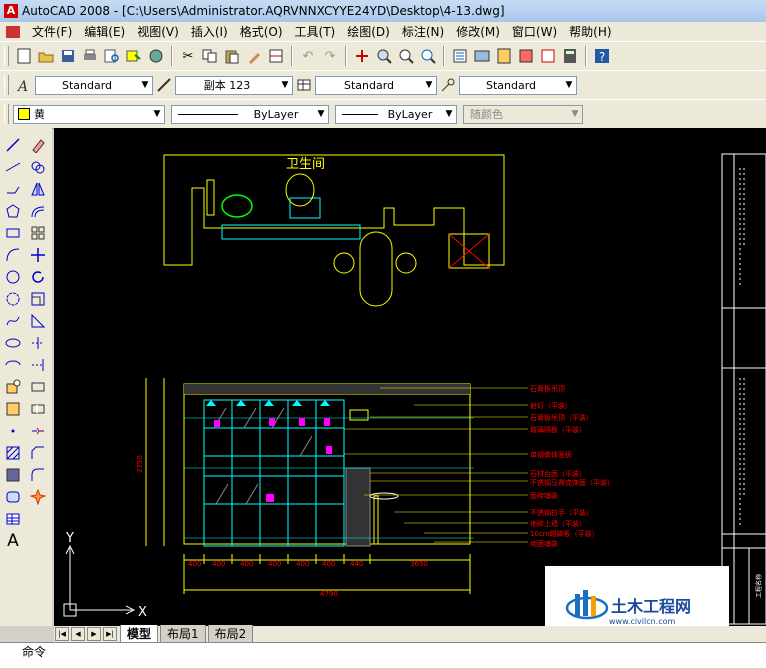 The image size is (766, 669). Describe the element at coordinates (460, 56) in the screenshot. I see `properties-icon` at that location.